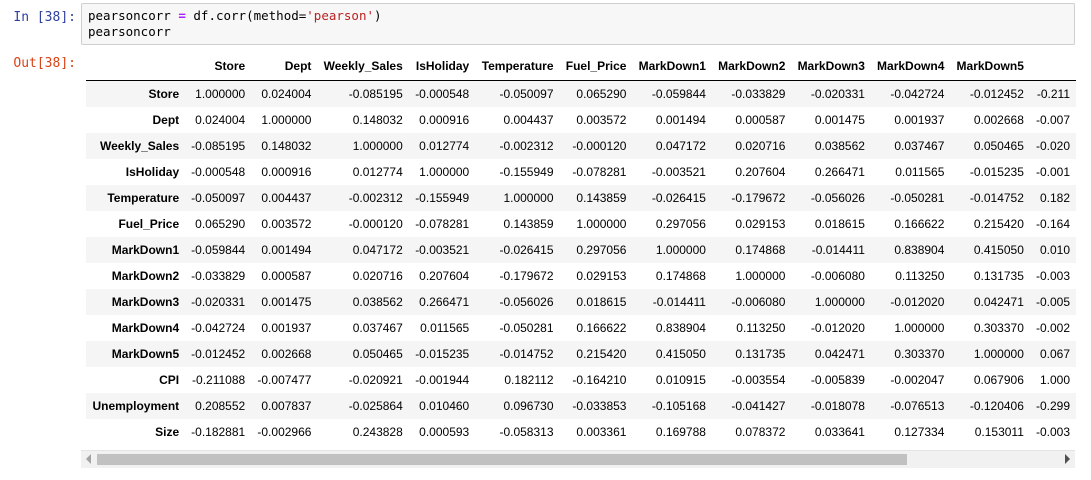  Describe the element at coordinates (920, 276) in the screenshot. I see `table-cell: 0.113250` at that location.